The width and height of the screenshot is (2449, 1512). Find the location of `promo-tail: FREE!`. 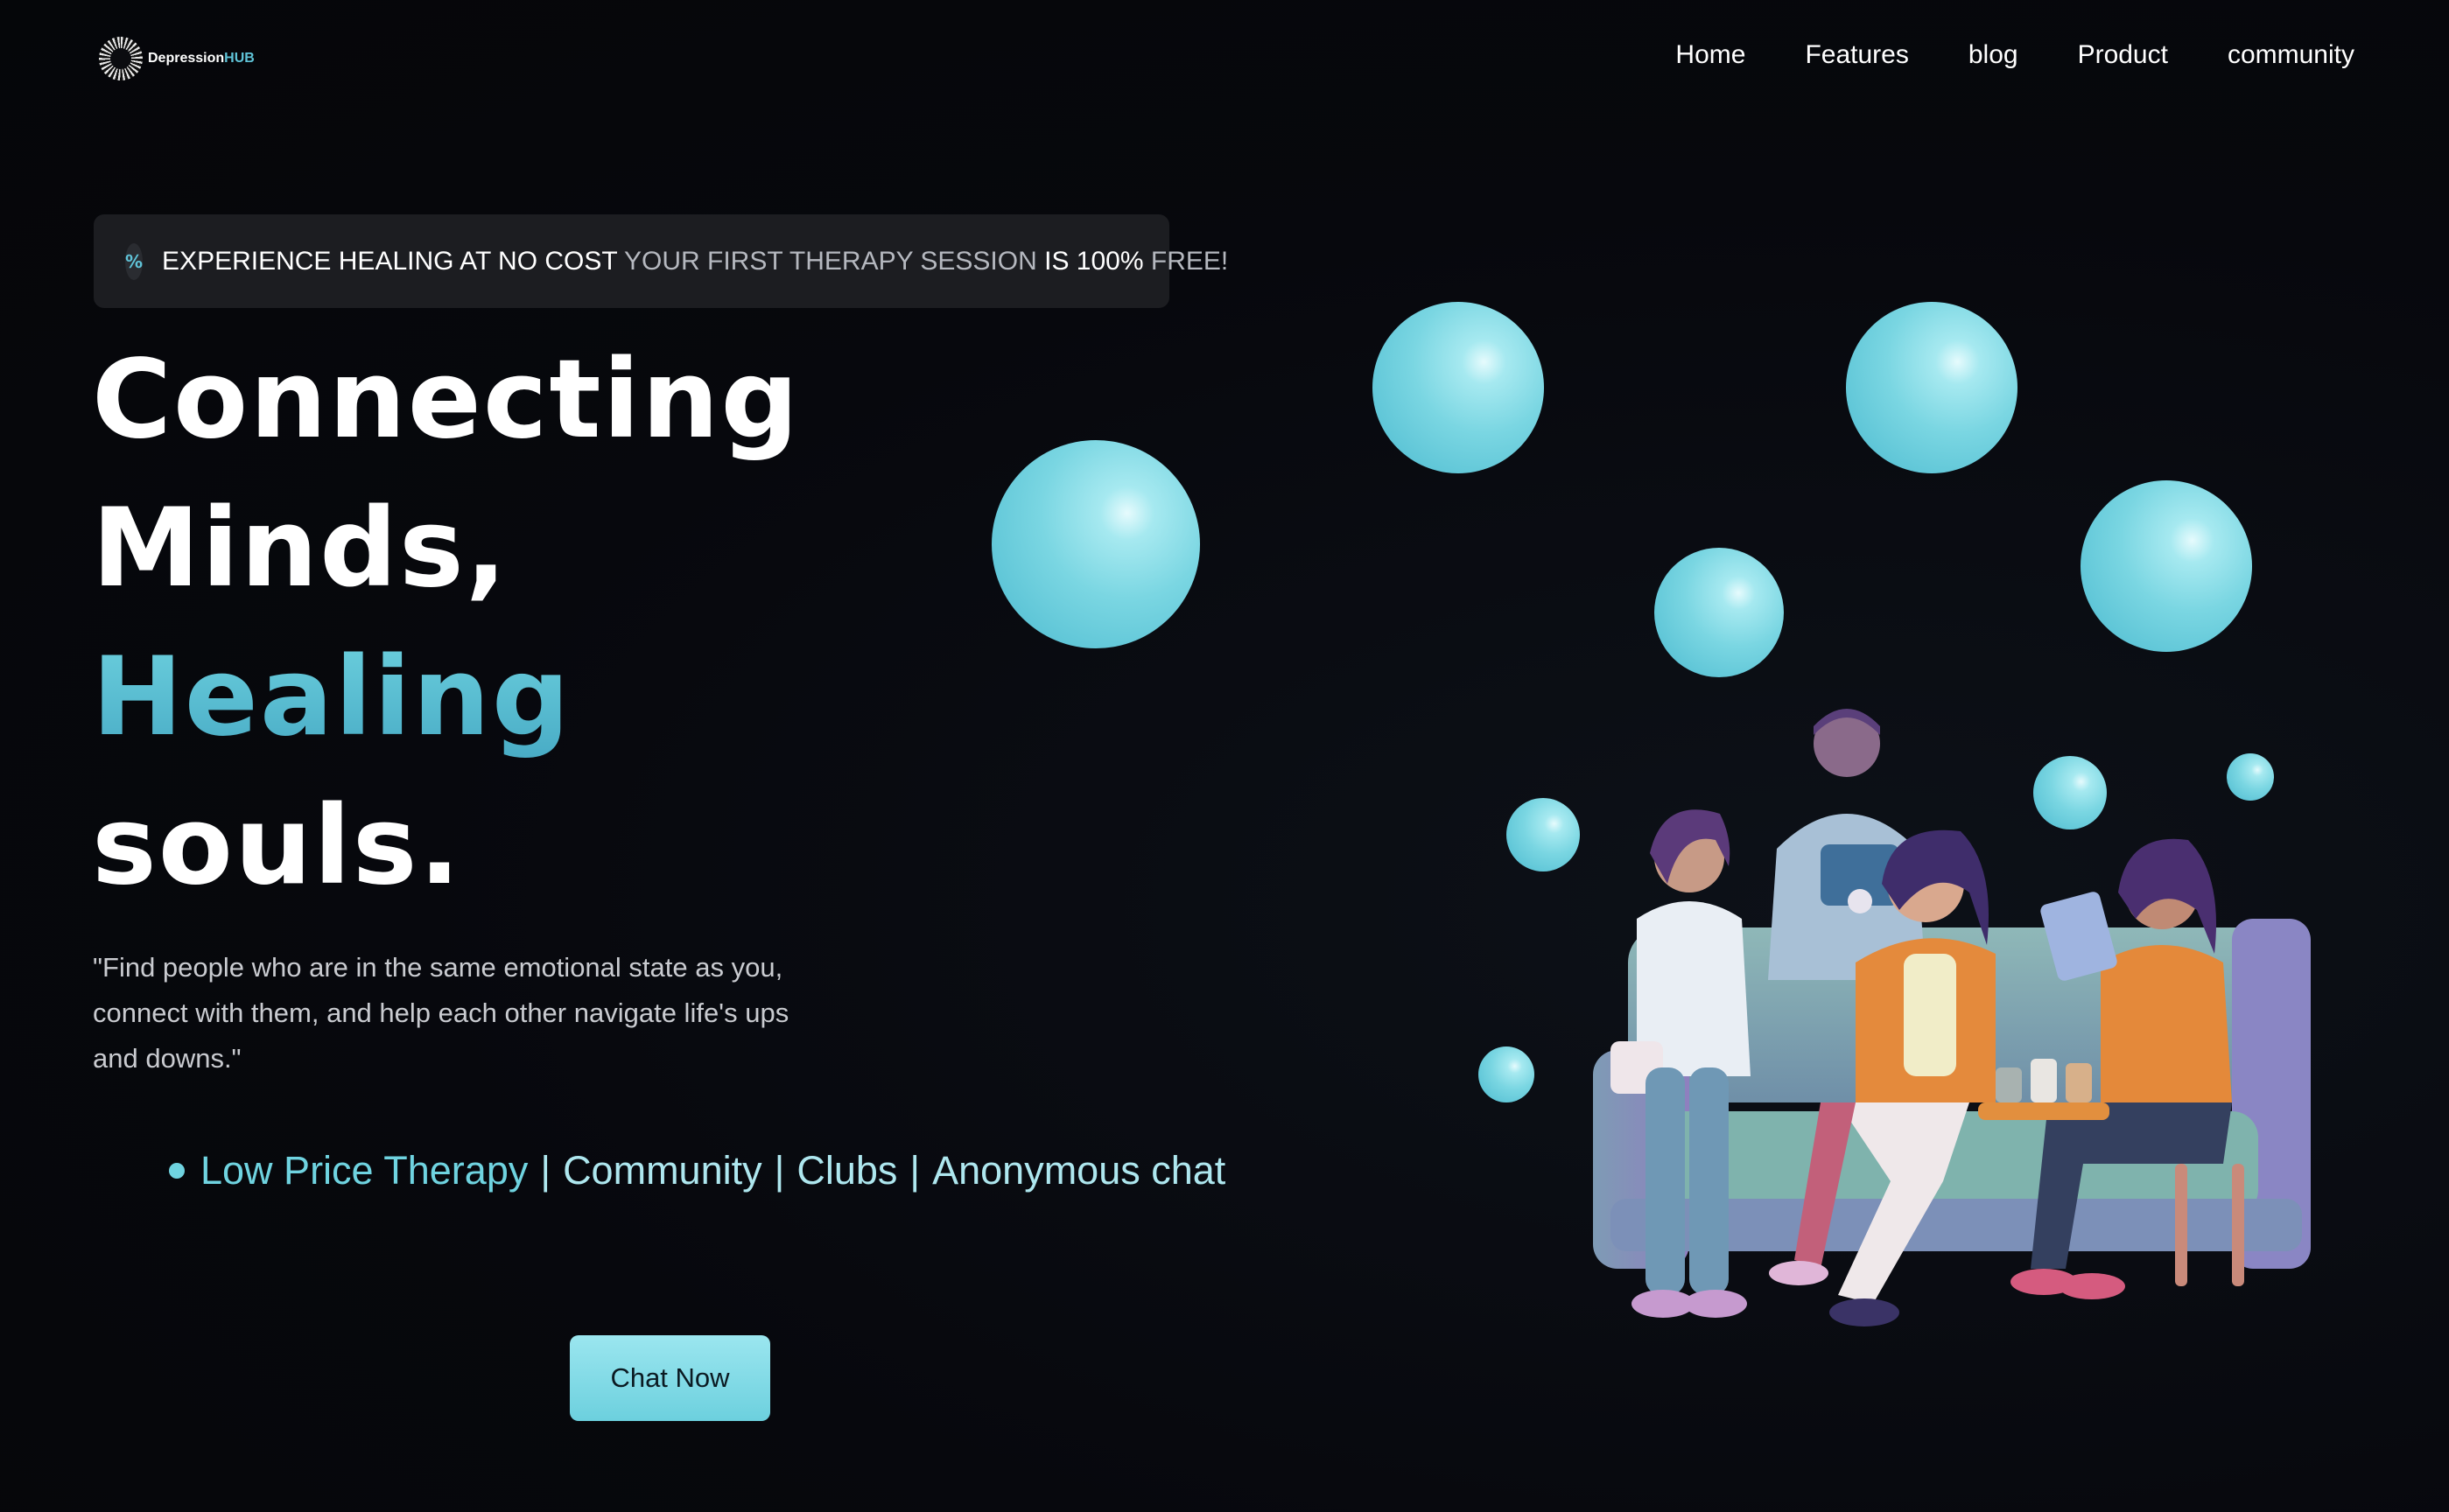

promo-tail: FREE! is located at coordinates (1189, 261).